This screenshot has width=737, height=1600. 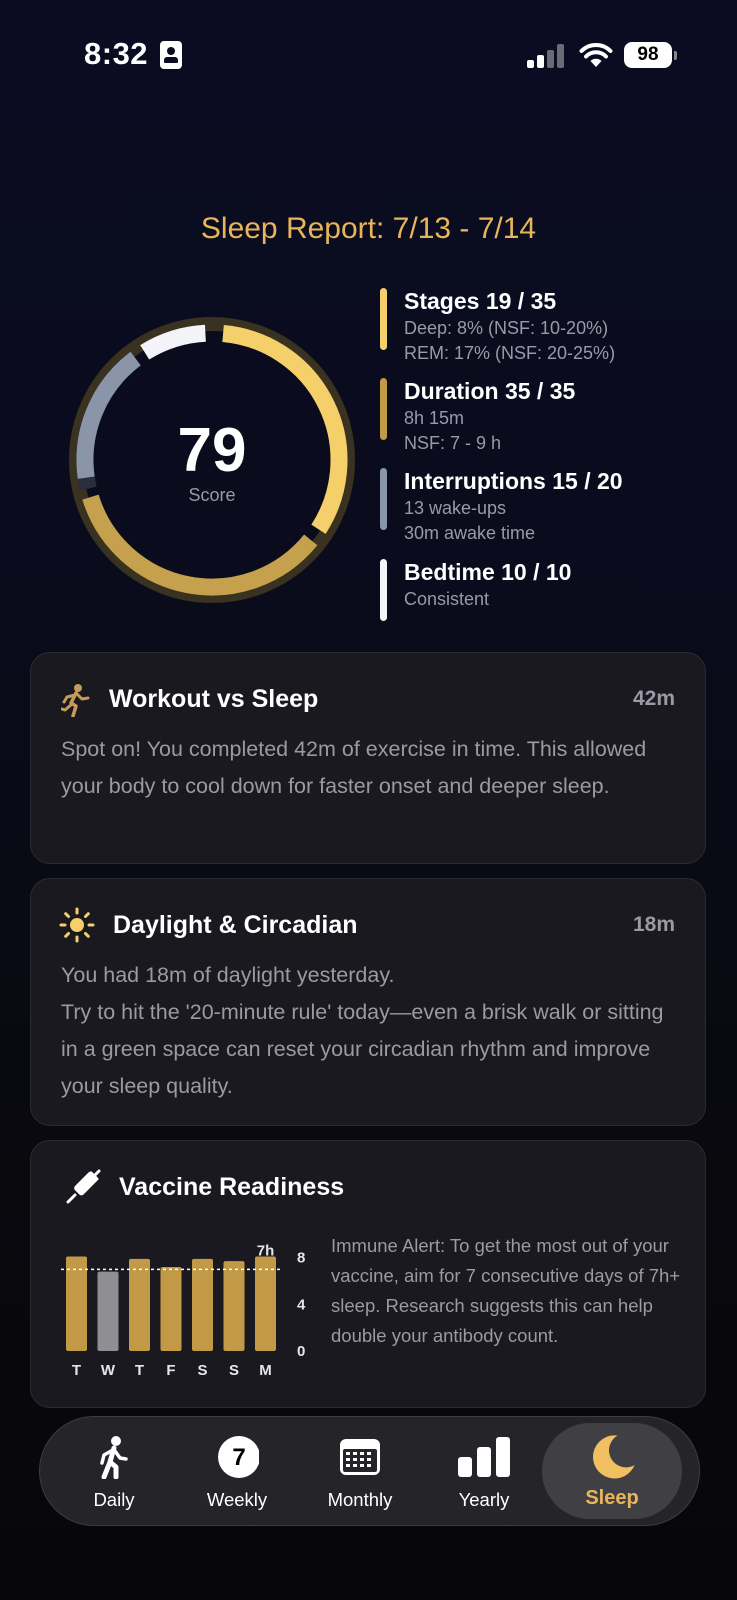 What do you see at coordinates (83, 1186) in the screenshot?
I see `syringe-icon` at bounding box center [83, 1186].